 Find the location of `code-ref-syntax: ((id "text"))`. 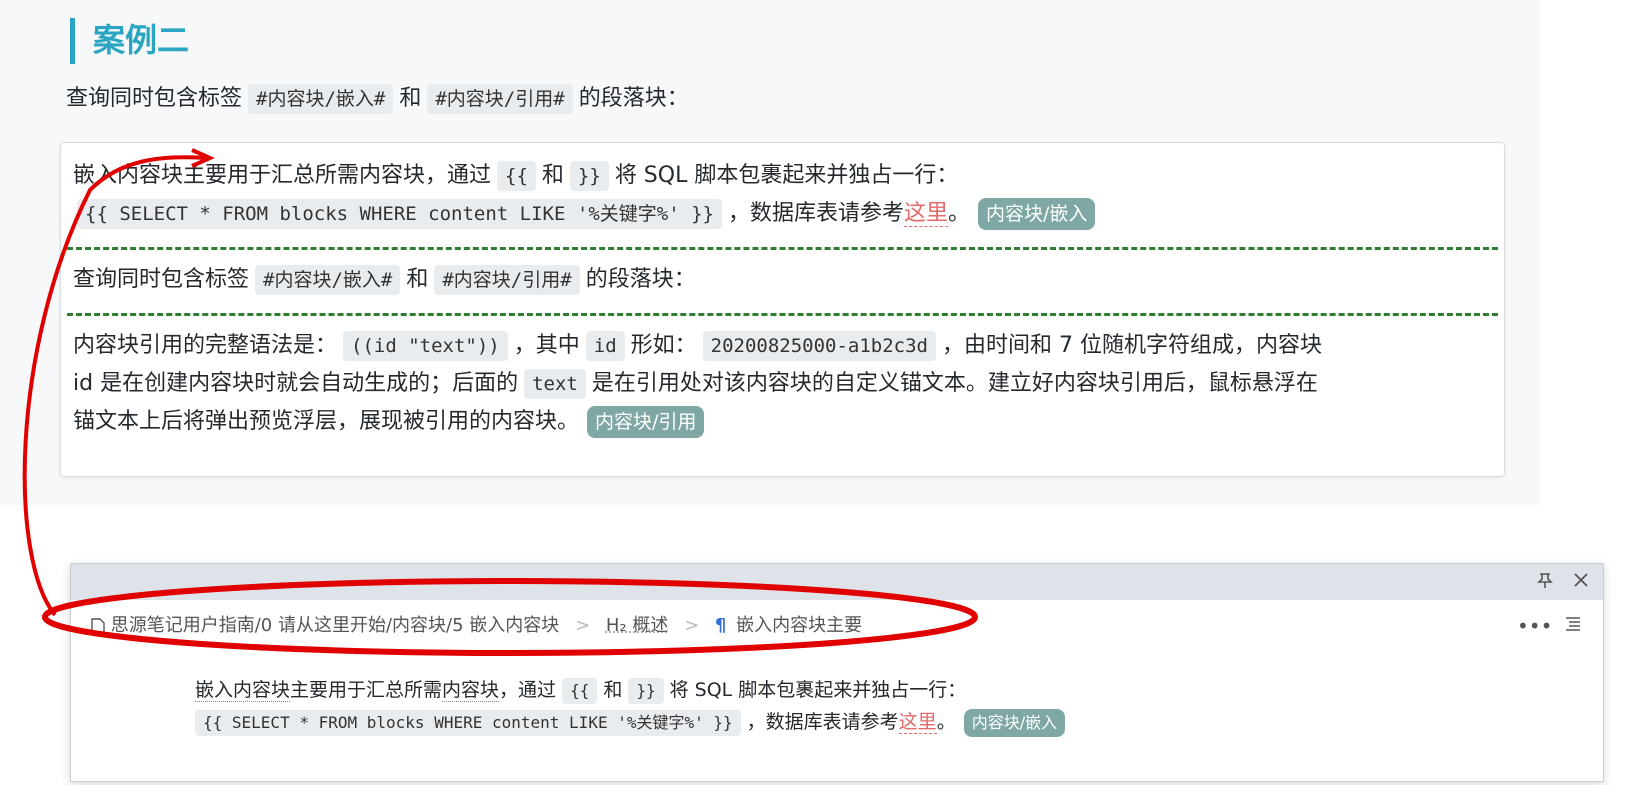

code-ref-syntax: ((id "text")) is located at coordinates (425, 346).